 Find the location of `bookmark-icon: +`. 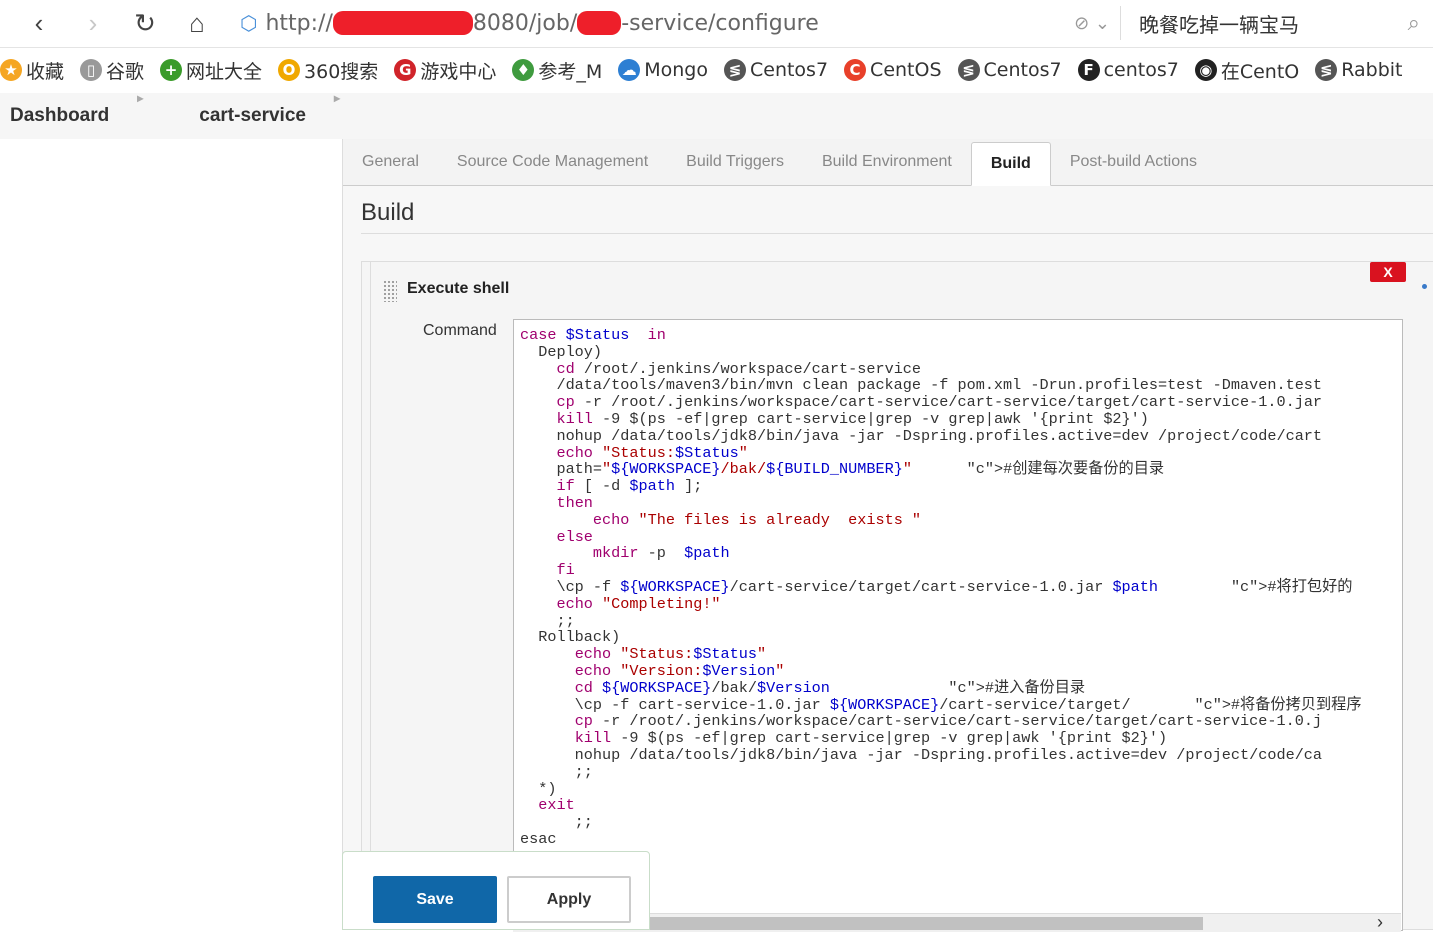

bookmark-icon: + is located at coordinates (171, 70).